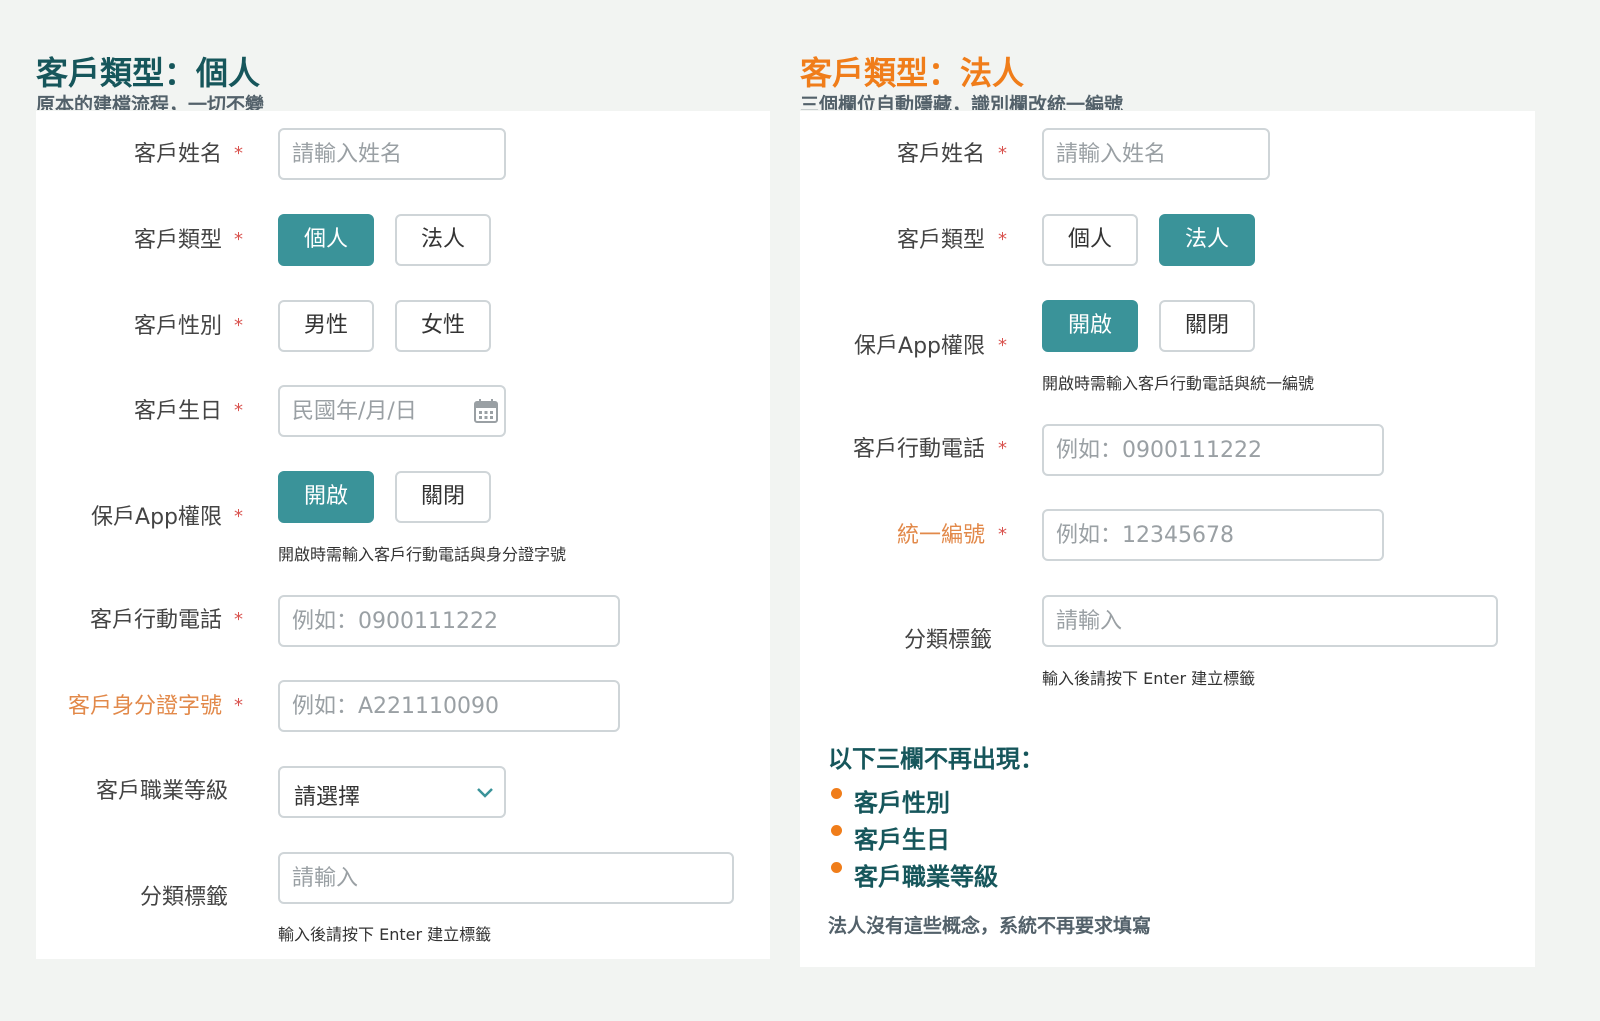  I want to click on occupation-select: 請選擇, so click(392, 792).